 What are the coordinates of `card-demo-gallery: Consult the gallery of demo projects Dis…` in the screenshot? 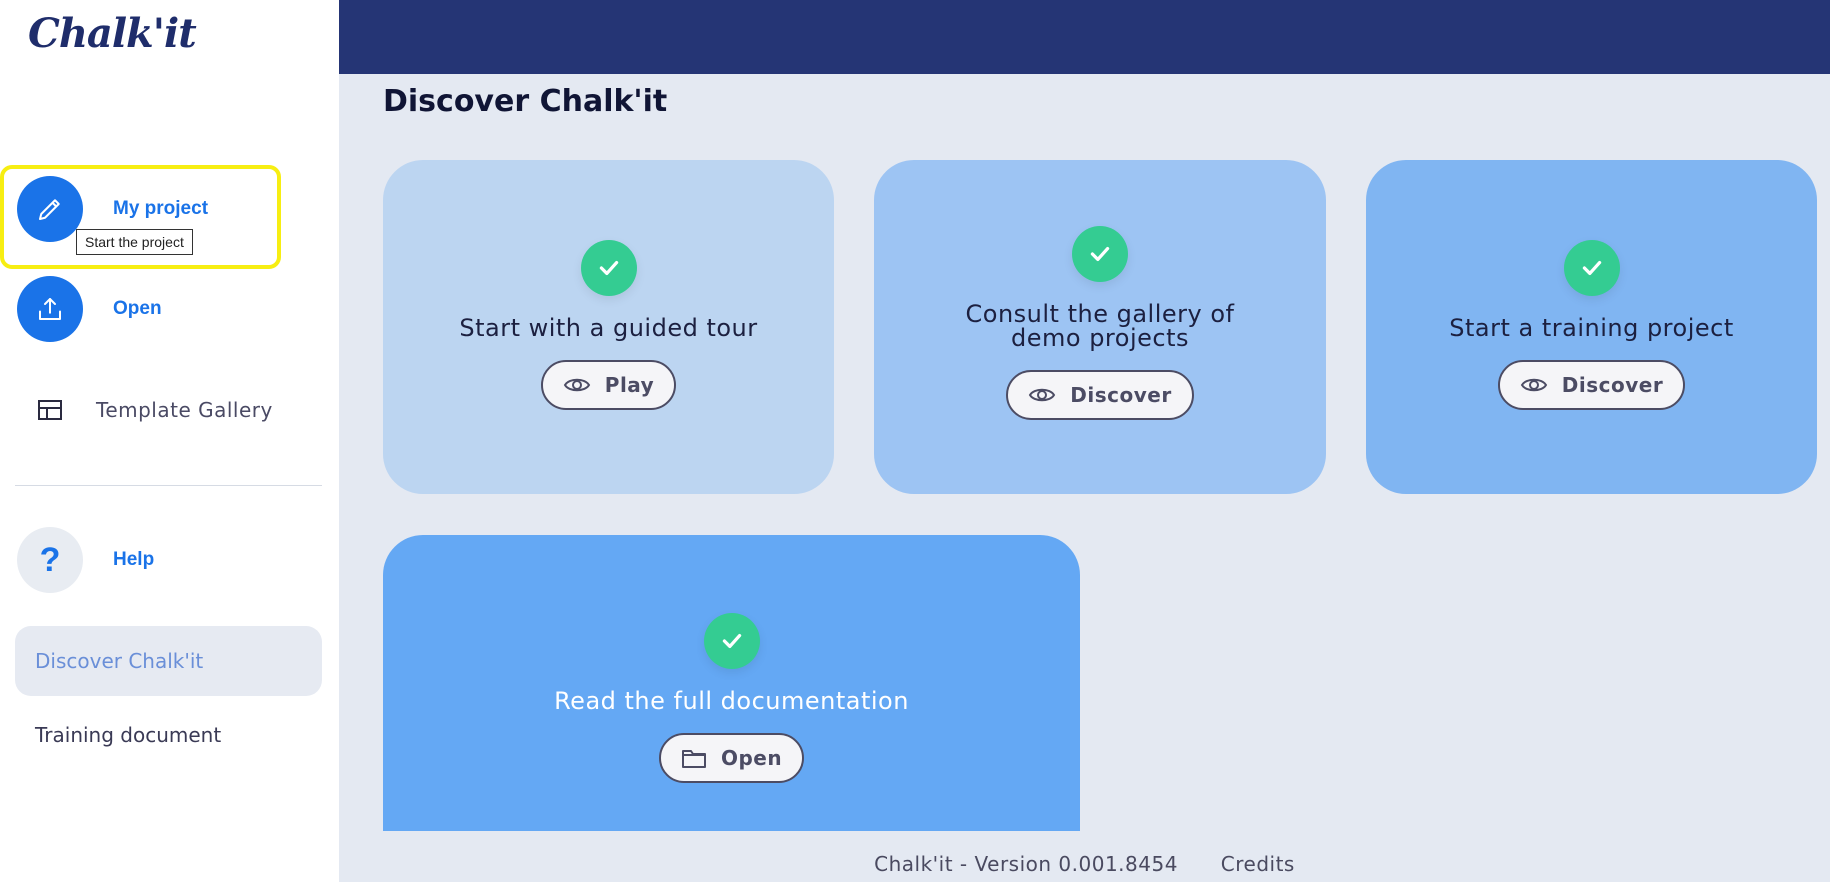 It's located at (1100, 327).